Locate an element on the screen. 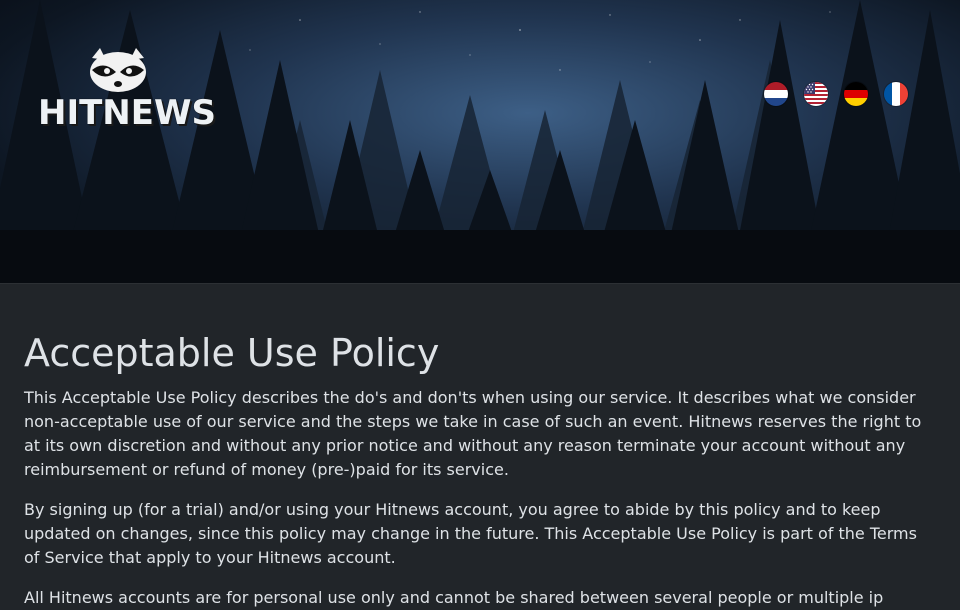 Image resolution: width=960 pixels, height=610 pixels. germany-flag-icon is located at coordinates (856, 94).